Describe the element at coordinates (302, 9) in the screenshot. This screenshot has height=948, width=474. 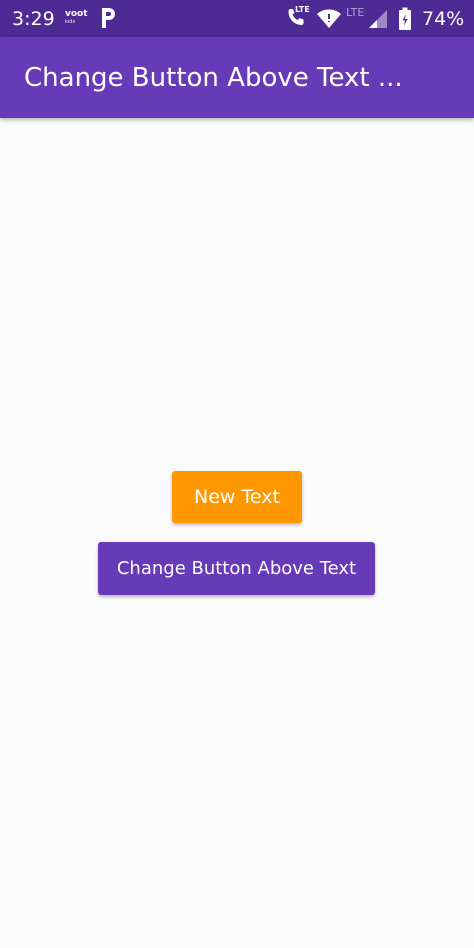
I see `call-network-label: LTE` at that location.